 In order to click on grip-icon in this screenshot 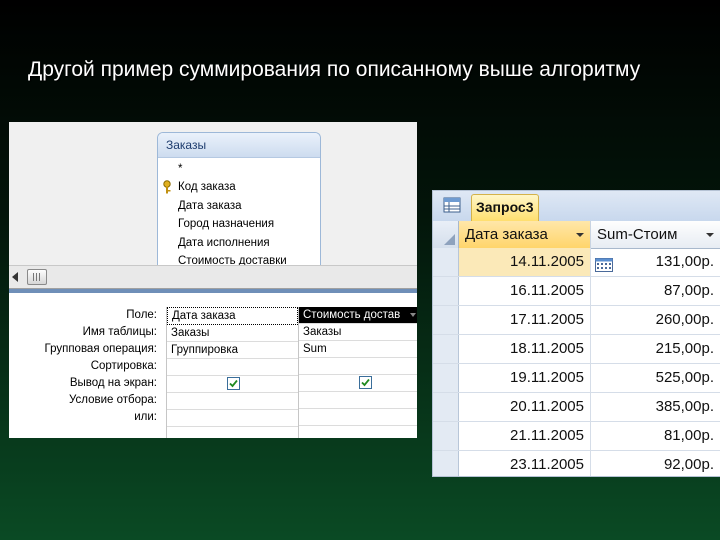, I will do `click(37, 277)`.